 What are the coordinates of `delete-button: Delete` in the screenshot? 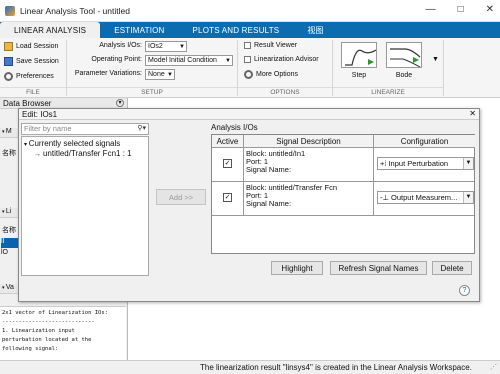 It's located at (452, 268).